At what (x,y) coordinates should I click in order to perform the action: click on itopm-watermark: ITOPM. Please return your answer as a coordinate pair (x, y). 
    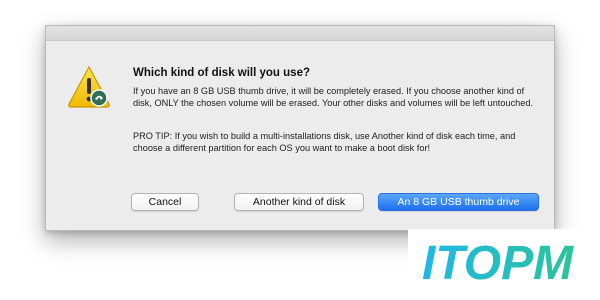
    Looking at the image, I should click on (503, 260).